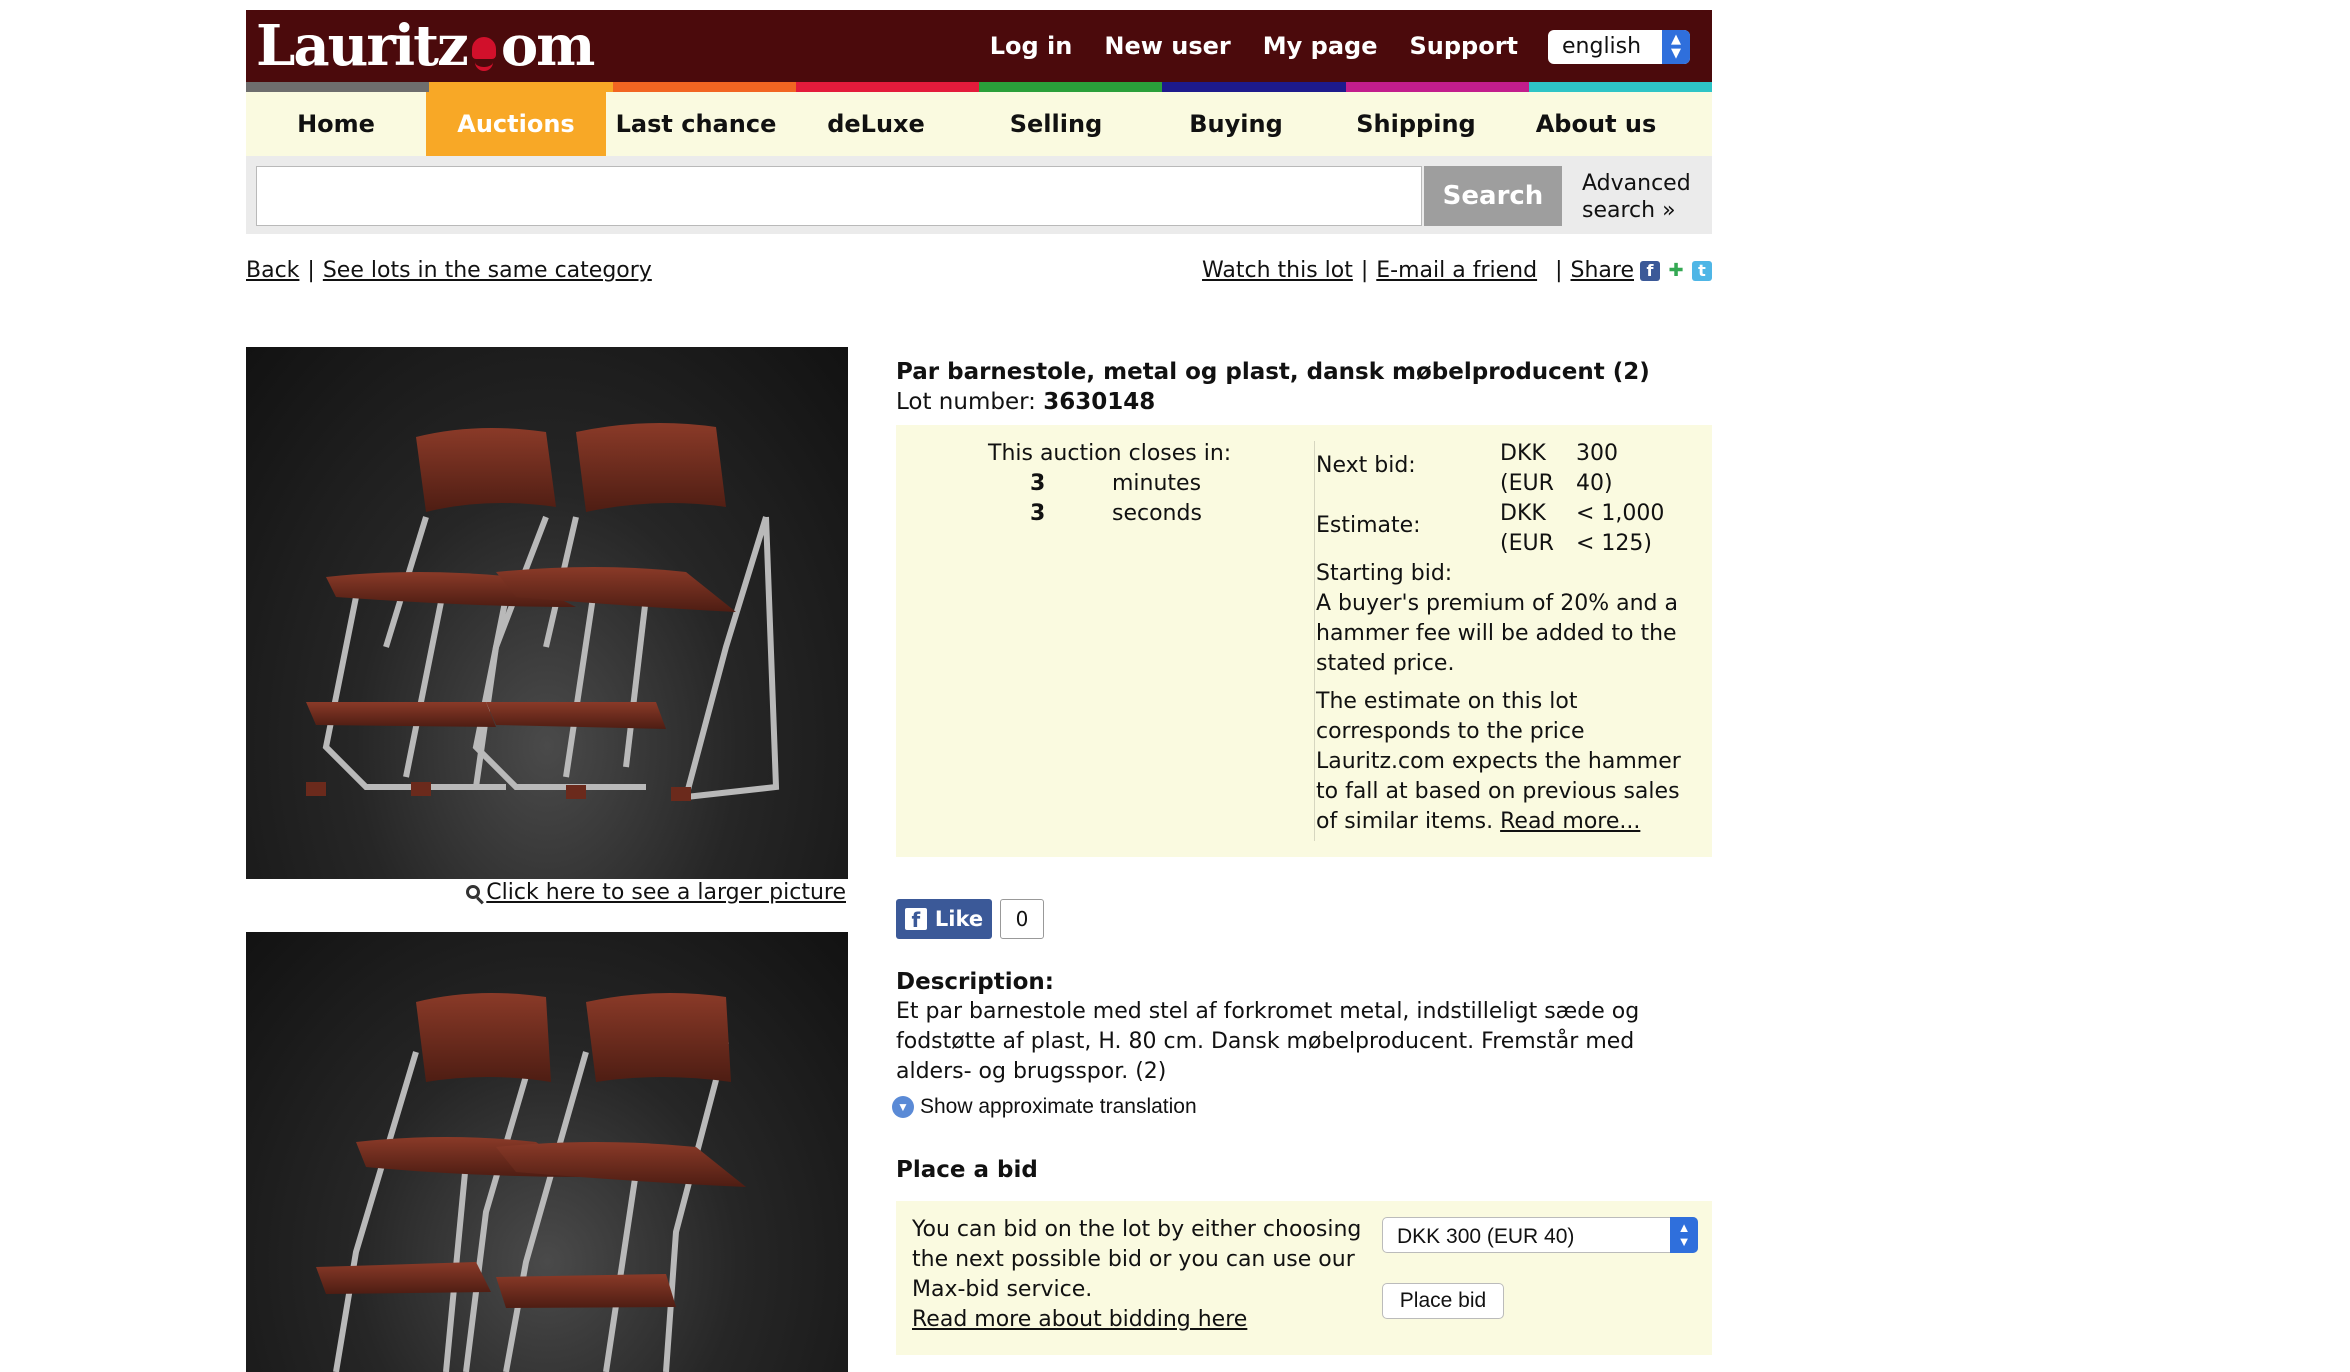 The width and height of the screenshot is (2350, 1372). Describe the element at coordinates (1527, 543) in the screenshot. I see `estimate-eur-currency: (EUR` at that location.